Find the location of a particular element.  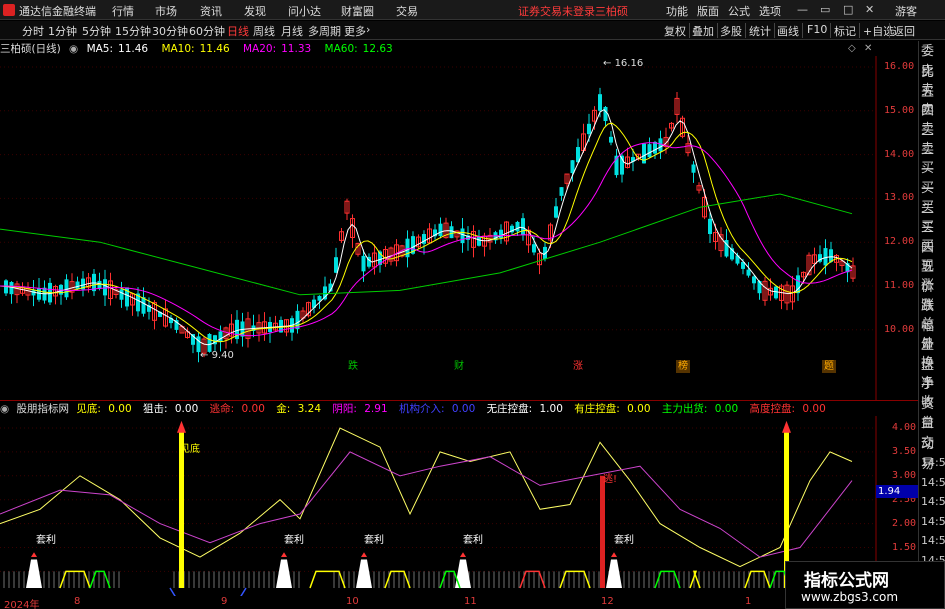

menu-ask: 问小达 is located at coordinates (304, 11).